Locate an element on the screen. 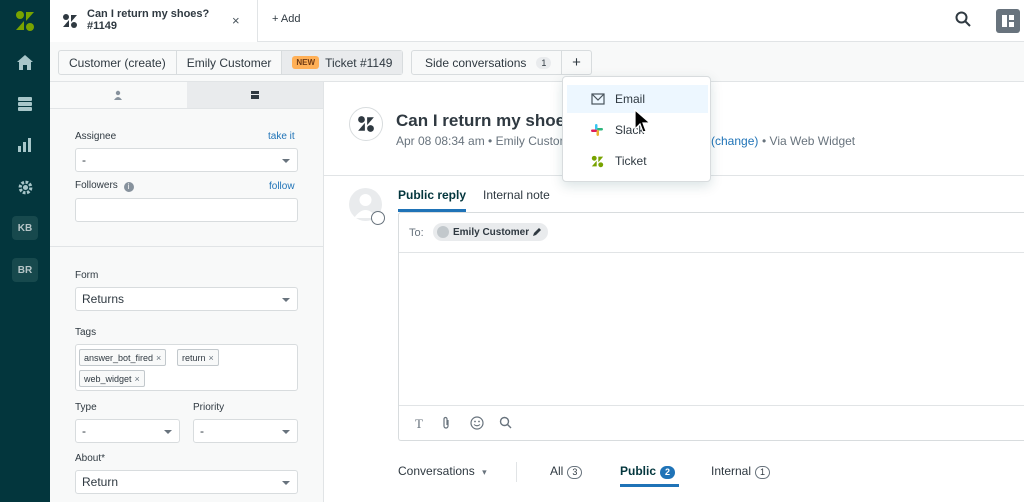 The image size is (1024, 502). tab-all-count: 3 is located at coordinates (575, 472).